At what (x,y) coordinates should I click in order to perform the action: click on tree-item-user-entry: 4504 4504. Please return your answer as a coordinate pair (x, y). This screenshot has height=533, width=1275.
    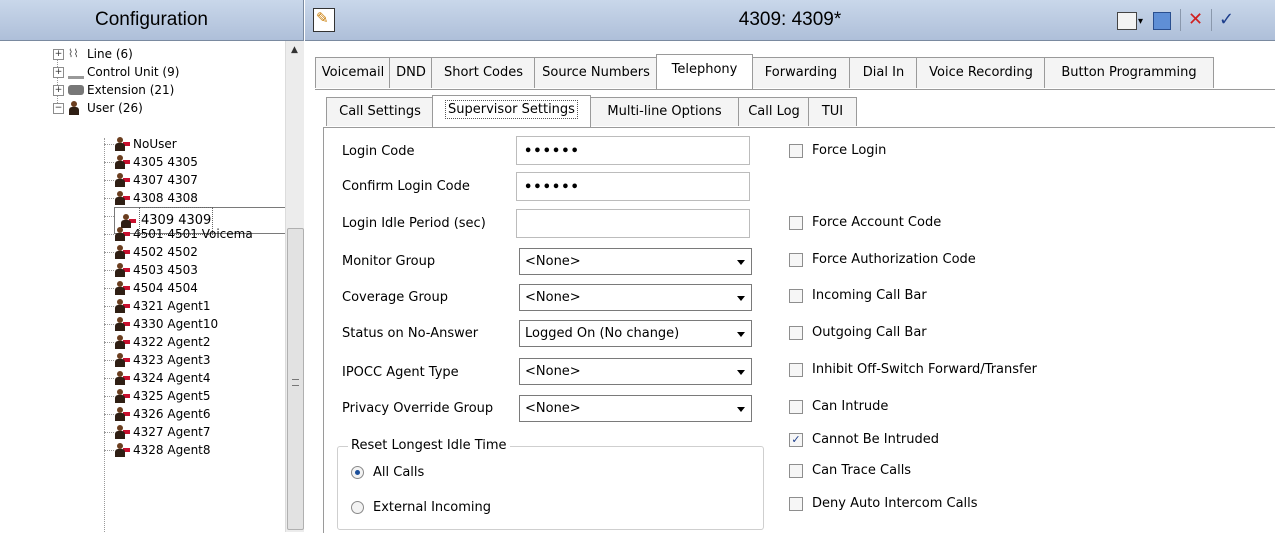
    Looking at the image, I should click on (156, 288).